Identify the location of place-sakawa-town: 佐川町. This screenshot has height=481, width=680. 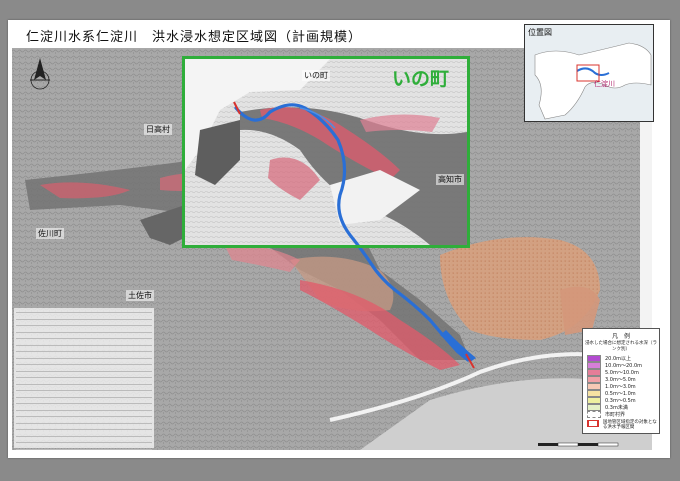
(50, 233).